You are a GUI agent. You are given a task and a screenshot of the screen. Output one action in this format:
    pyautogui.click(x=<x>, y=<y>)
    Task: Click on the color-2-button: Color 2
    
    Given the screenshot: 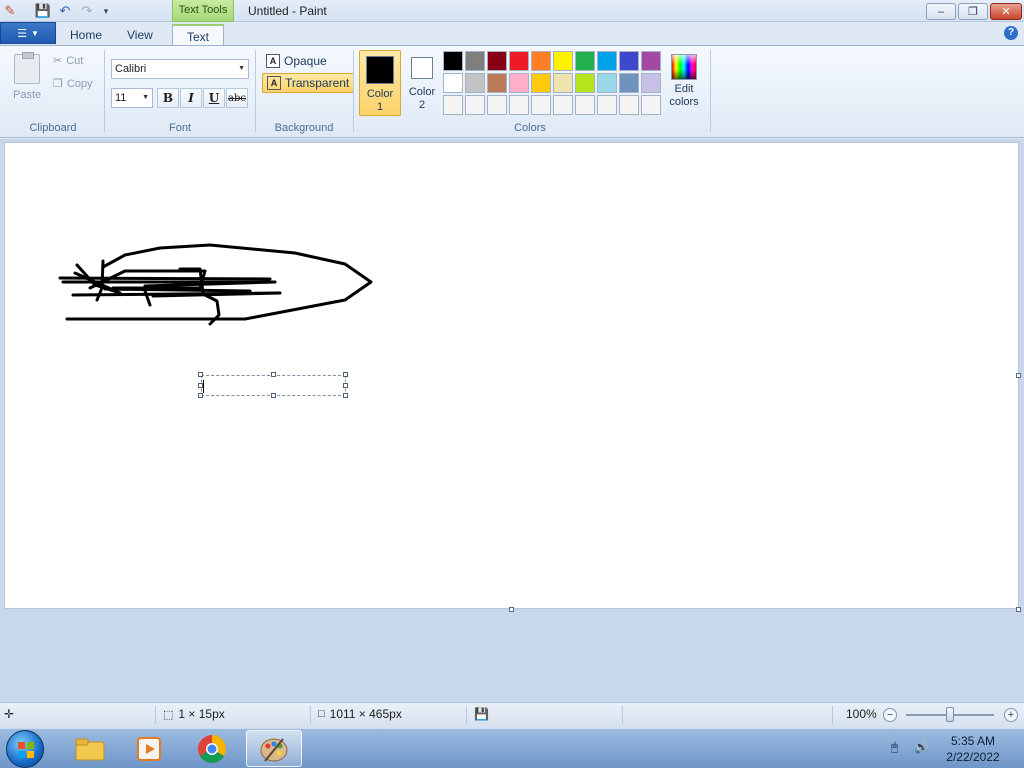 What is the action you would take?
    pyautogui.click(x=422, y=83)
    